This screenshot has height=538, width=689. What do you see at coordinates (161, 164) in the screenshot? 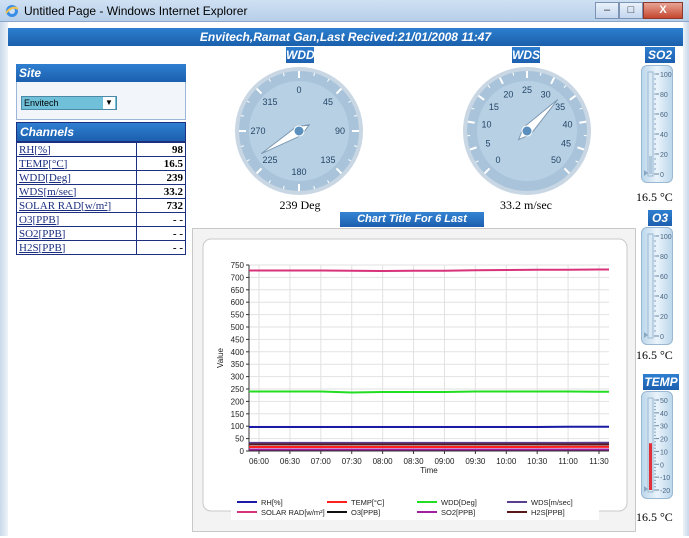
I see `channel-value: 16.5` at bounding box center [161, 164].